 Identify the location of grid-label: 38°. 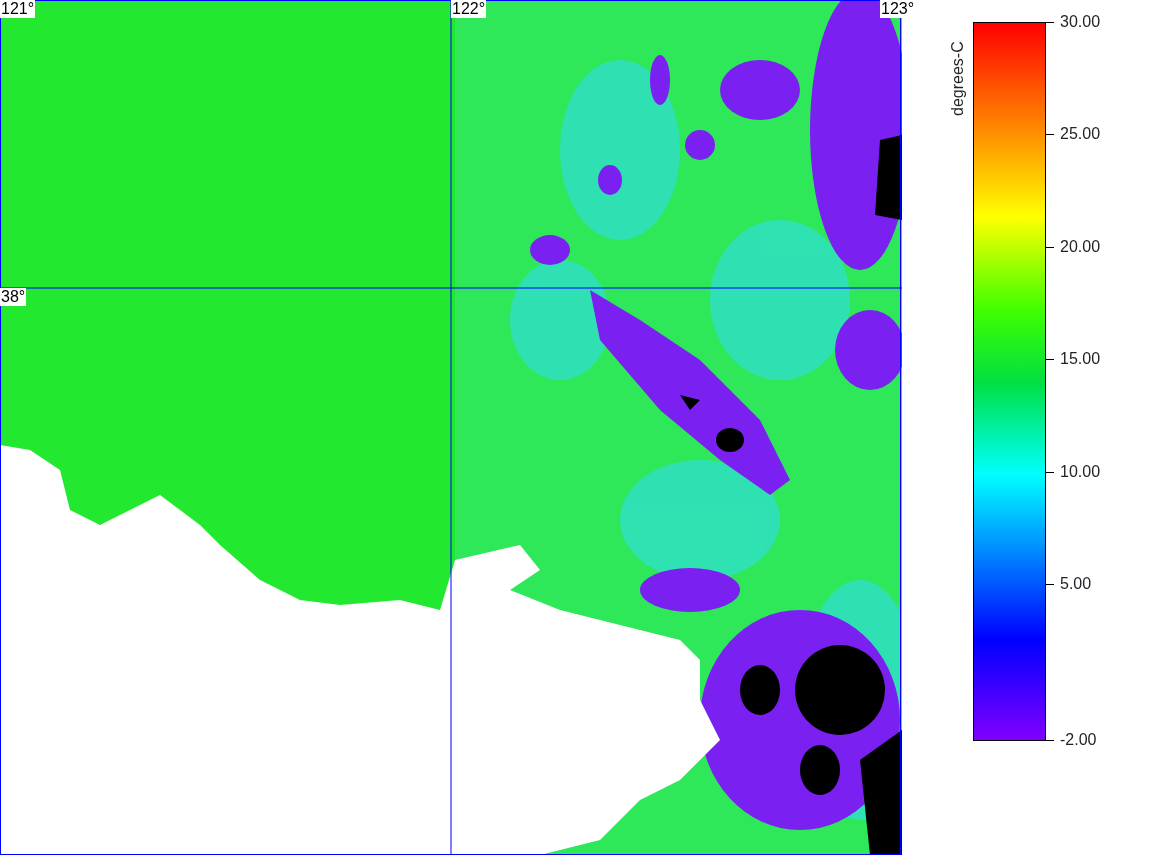
(13, 297).